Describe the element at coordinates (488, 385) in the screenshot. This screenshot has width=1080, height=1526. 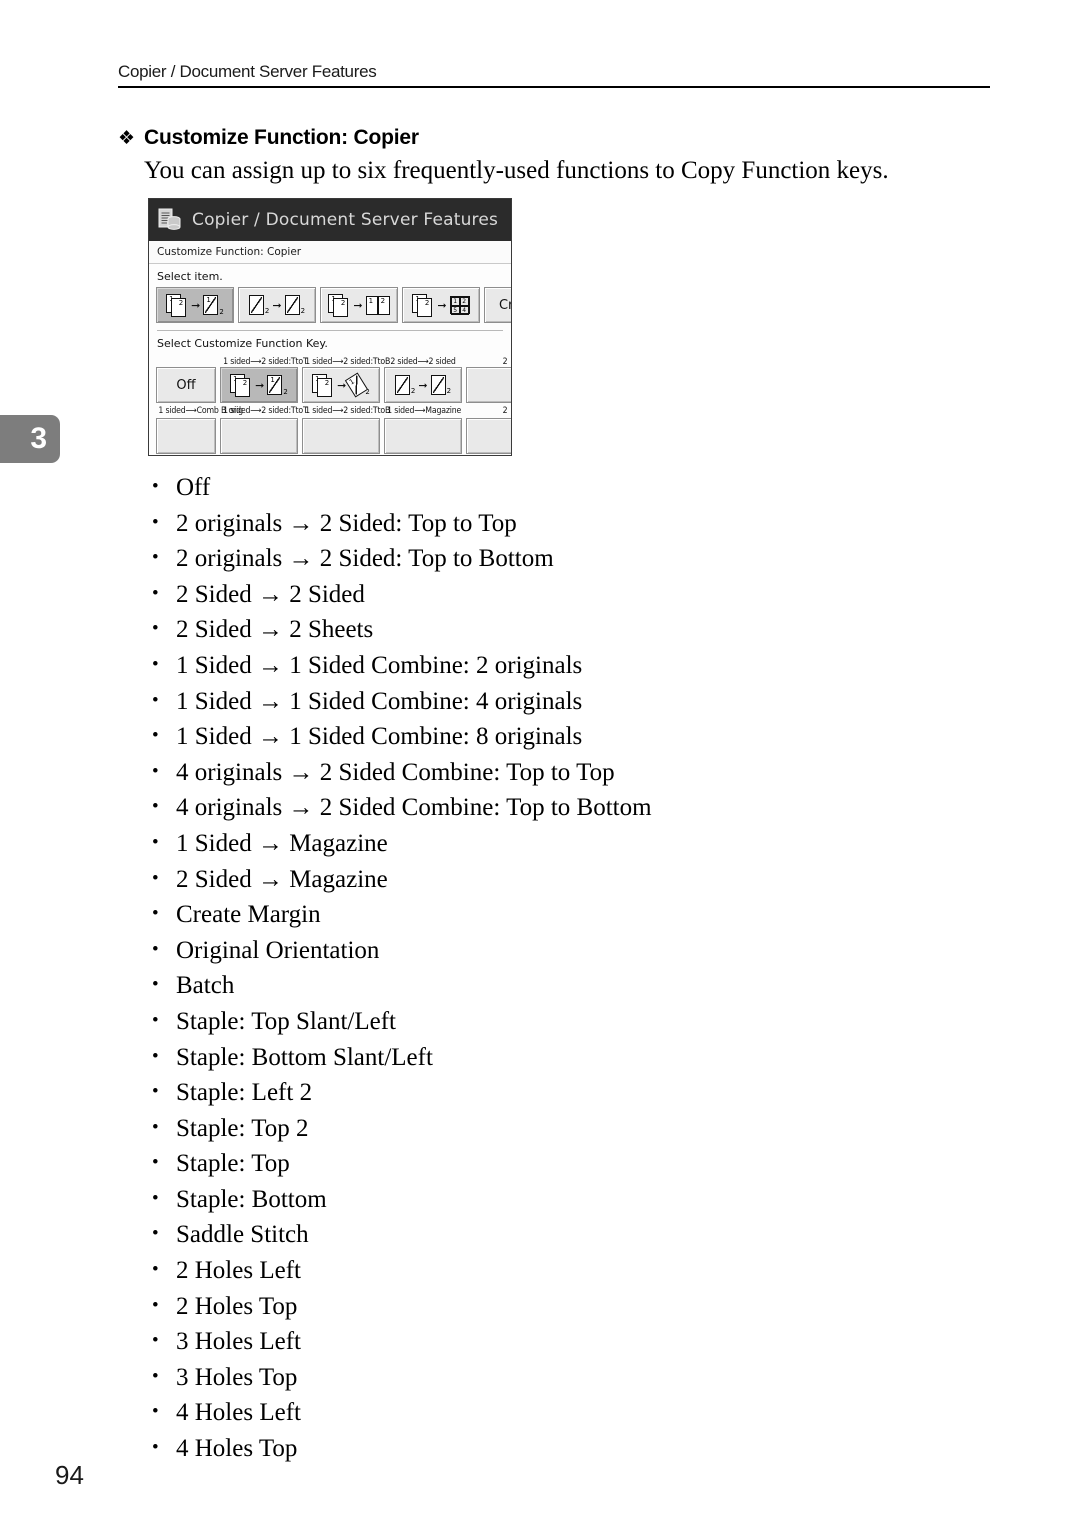
I see `function-key-partial` at that location.